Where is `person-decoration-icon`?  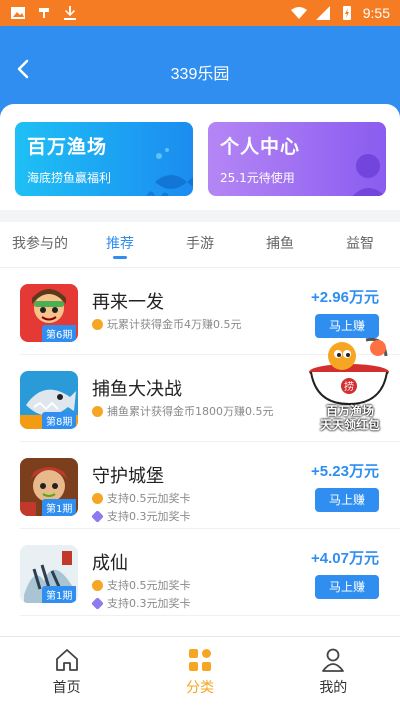
person-decoration-icon is located at coordinates (368, 175).